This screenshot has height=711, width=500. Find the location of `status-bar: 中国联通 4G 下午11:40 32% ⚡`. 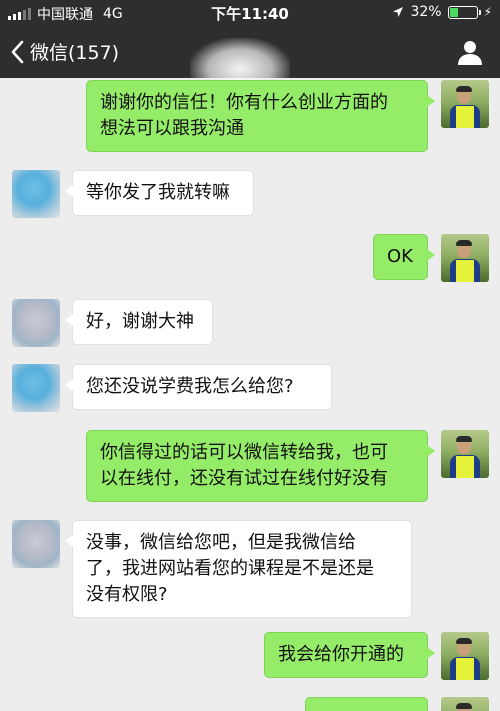

status-bar: 中国联通 4G 下午11:40 32% ⚡ is located at coordinates (250, 13).